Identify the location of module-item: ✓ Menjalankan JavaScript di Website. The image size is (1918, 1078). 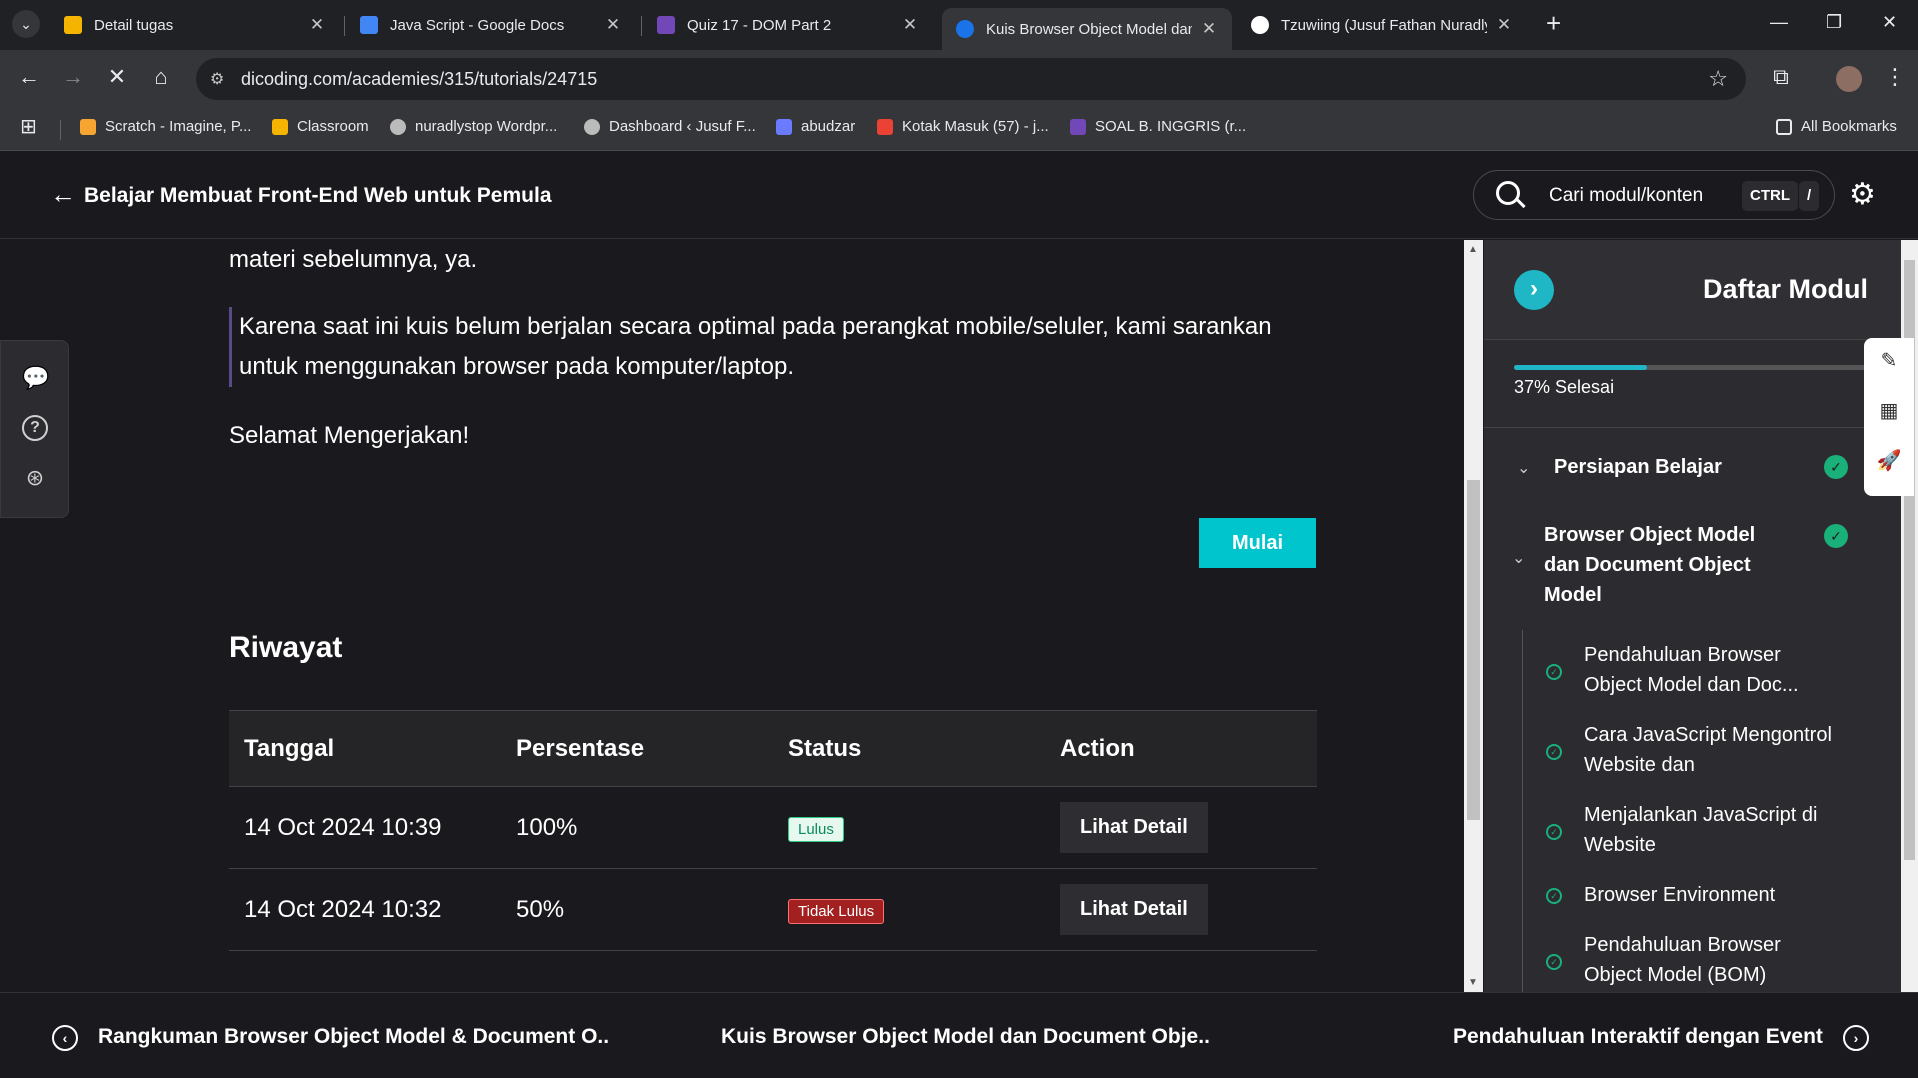
(1696, 830).